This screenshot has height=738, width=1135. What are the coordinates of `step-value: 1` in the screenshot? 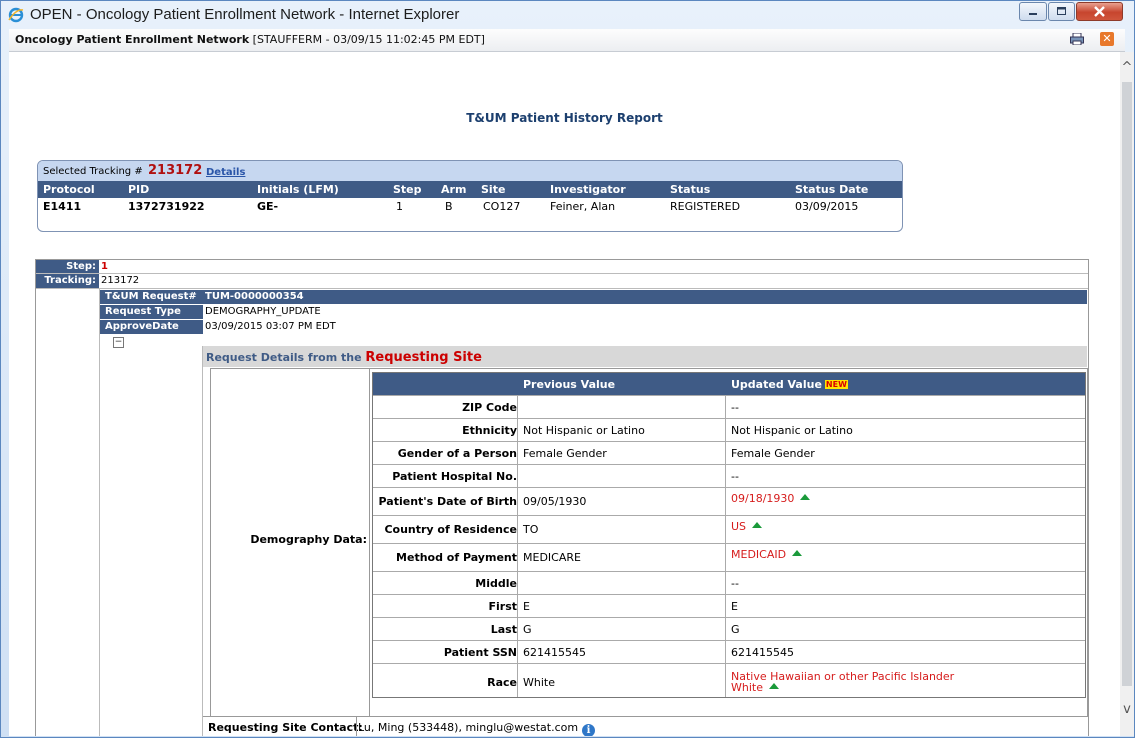 It's located at (399, 206).